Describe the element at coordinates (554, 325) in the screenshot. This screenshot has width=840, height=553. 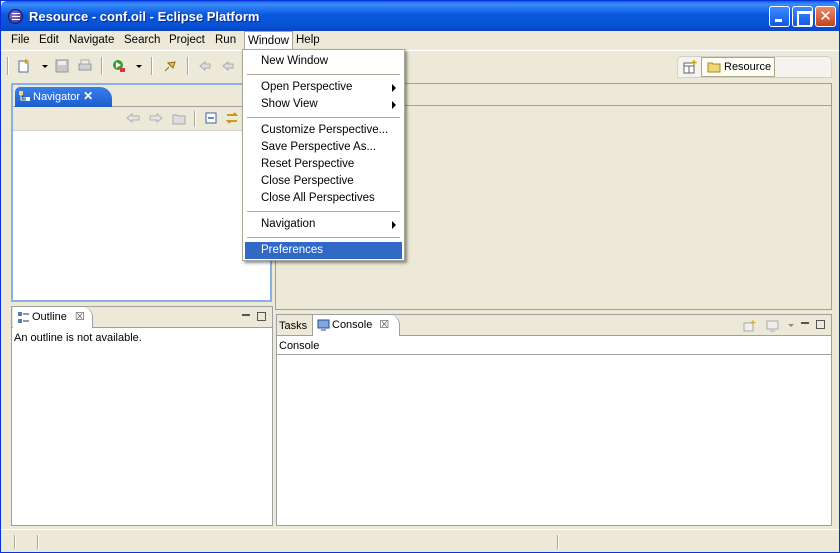
I see `console-tab-bar: Tasks Console ☒` at that location.